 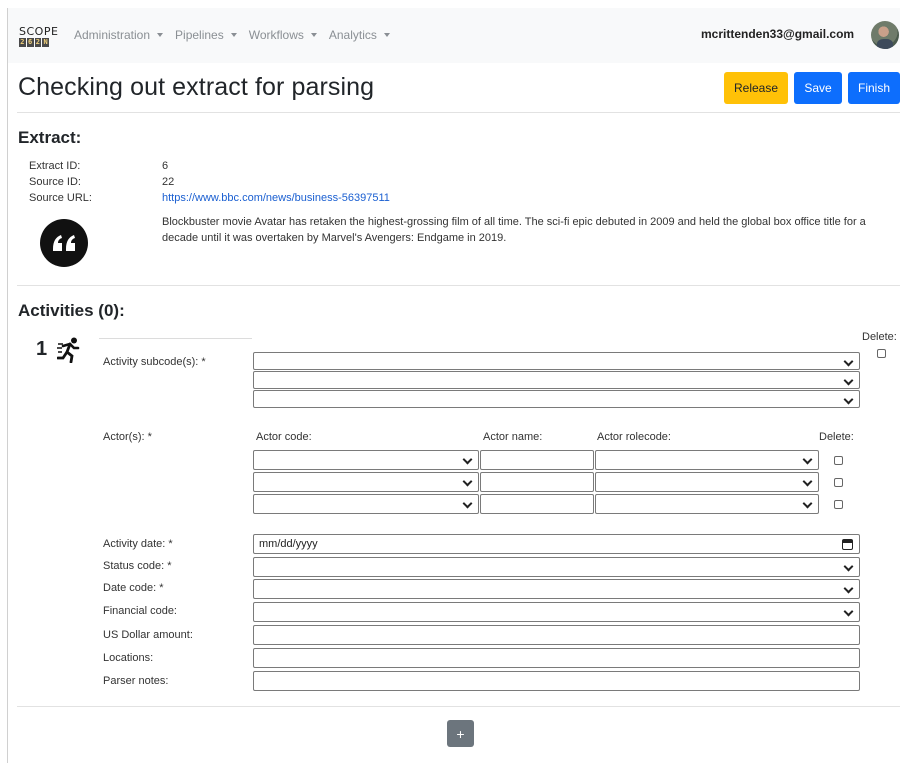 What do you see at coordinates (138, 544) in the screenshot?
I see `activity-date-label: Activity date: *` at bounding box center [138, 544].